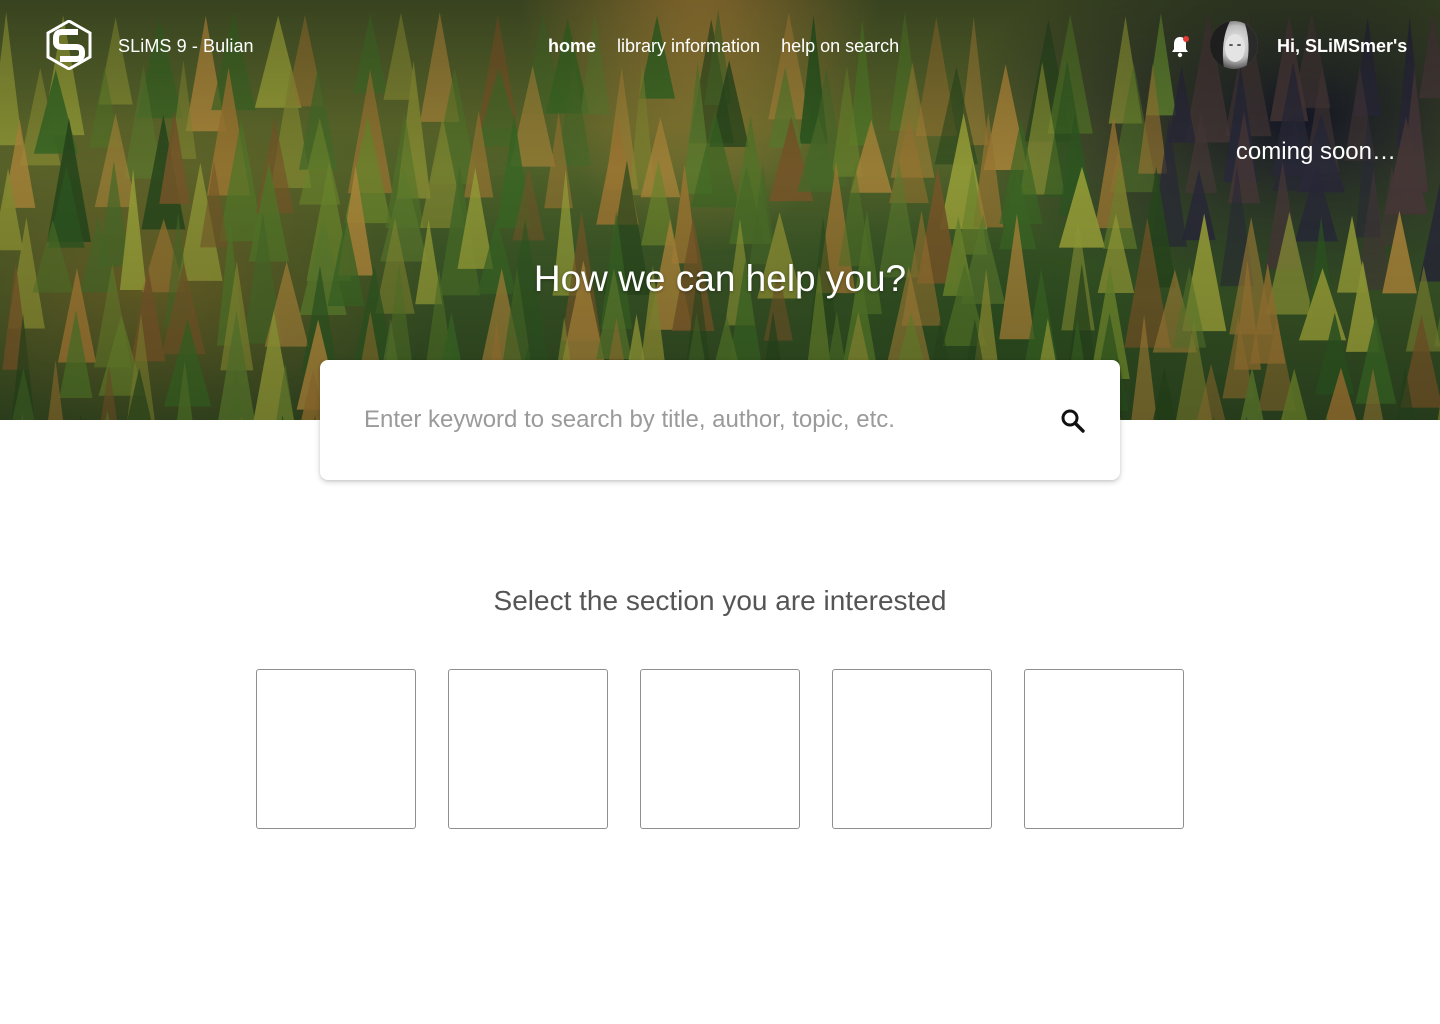 Image resolution: width=1440 pixels, height=1024 pixels. What do you see at coordinates (572, 46) in the screenshot?
I see `nav-item-home: home` at bounding box center [572, 46].